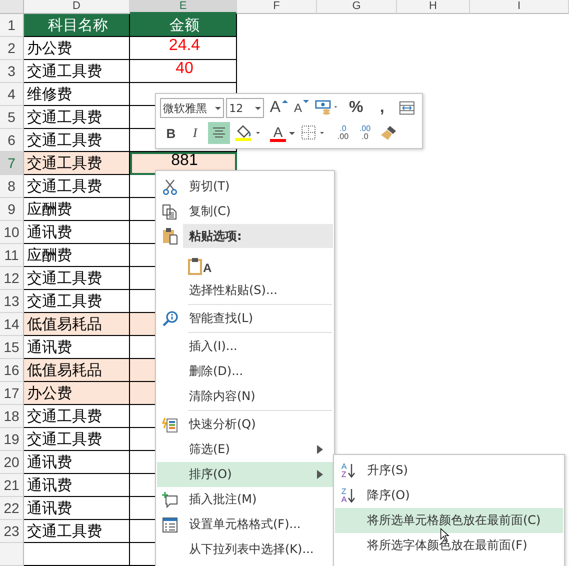 The height and width of the screenshot is (566, 569). I want to click on row-number: 7, so click(12, 163).